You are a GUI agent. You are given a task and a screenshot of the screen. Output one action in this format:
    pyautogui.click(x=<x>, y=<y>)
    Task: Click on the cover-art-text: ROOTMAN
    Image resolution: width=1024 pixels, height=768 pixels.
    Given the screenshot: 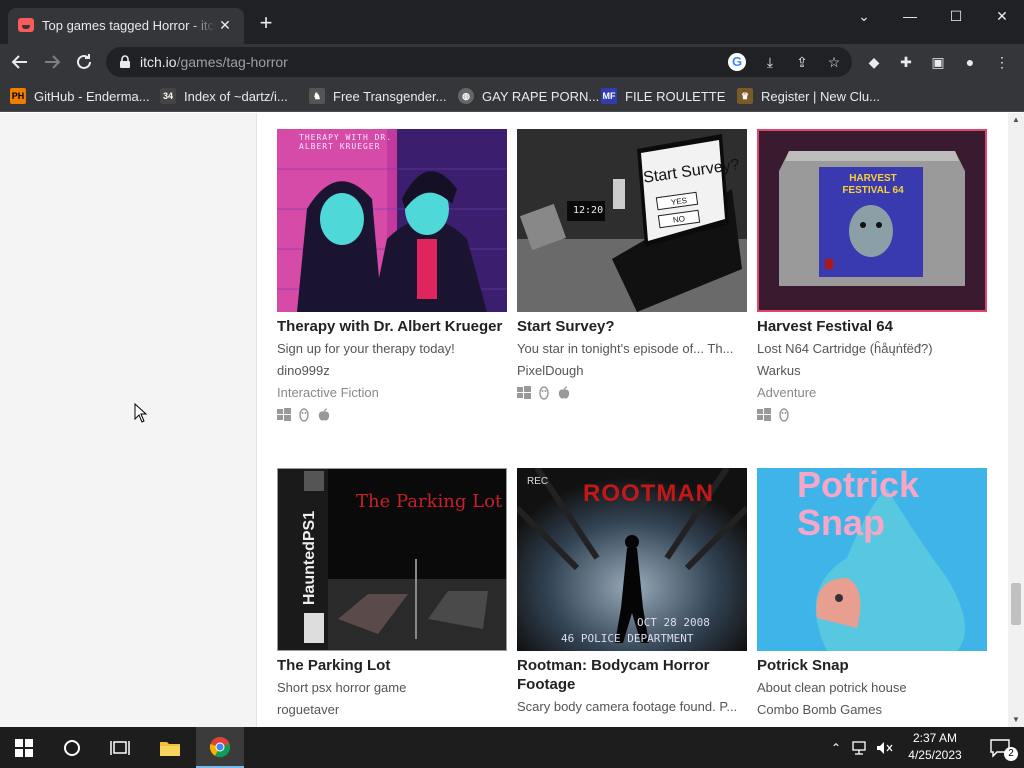 What is the action you would take?
    pyautogui.click(x=648, y=493)
    